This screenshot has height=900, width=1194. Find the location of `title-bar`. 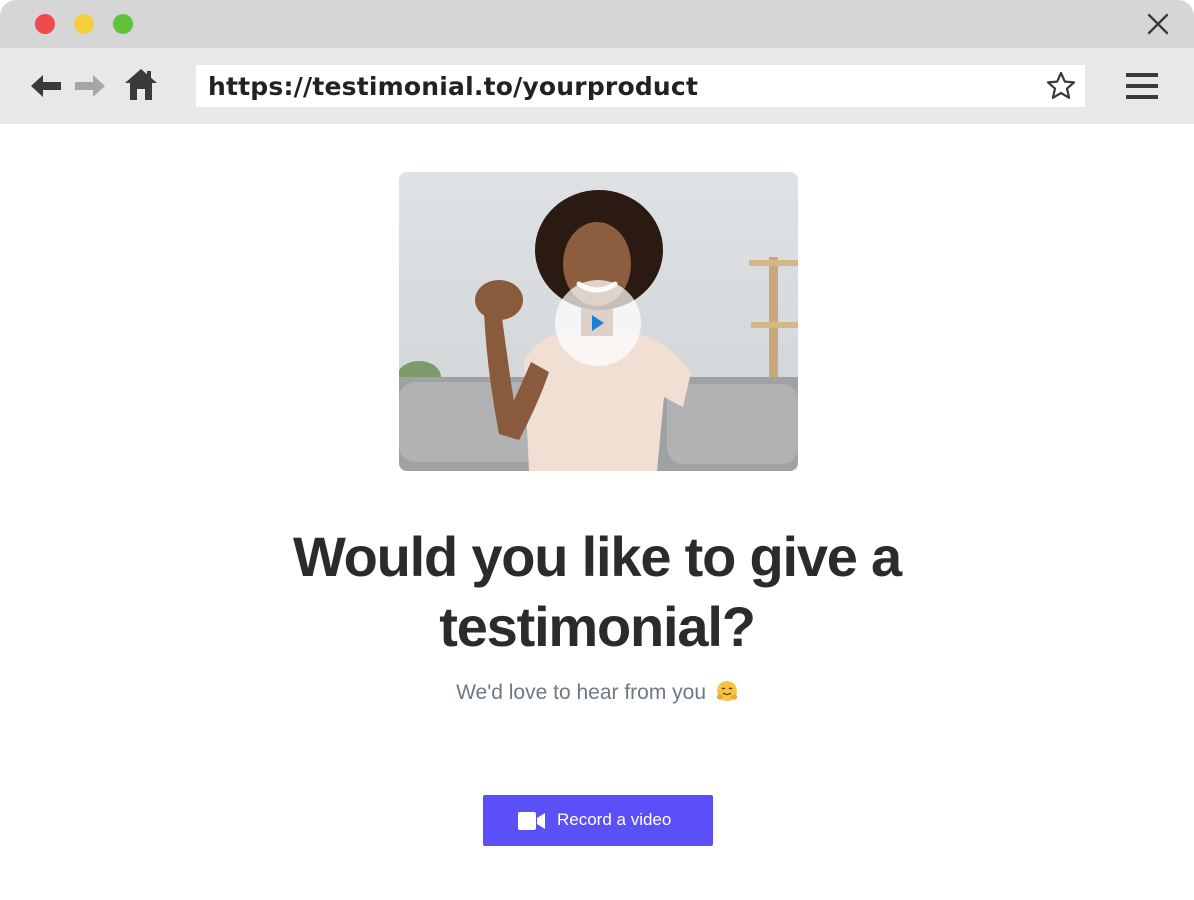

title-bar is located at coordinates (597, 24).